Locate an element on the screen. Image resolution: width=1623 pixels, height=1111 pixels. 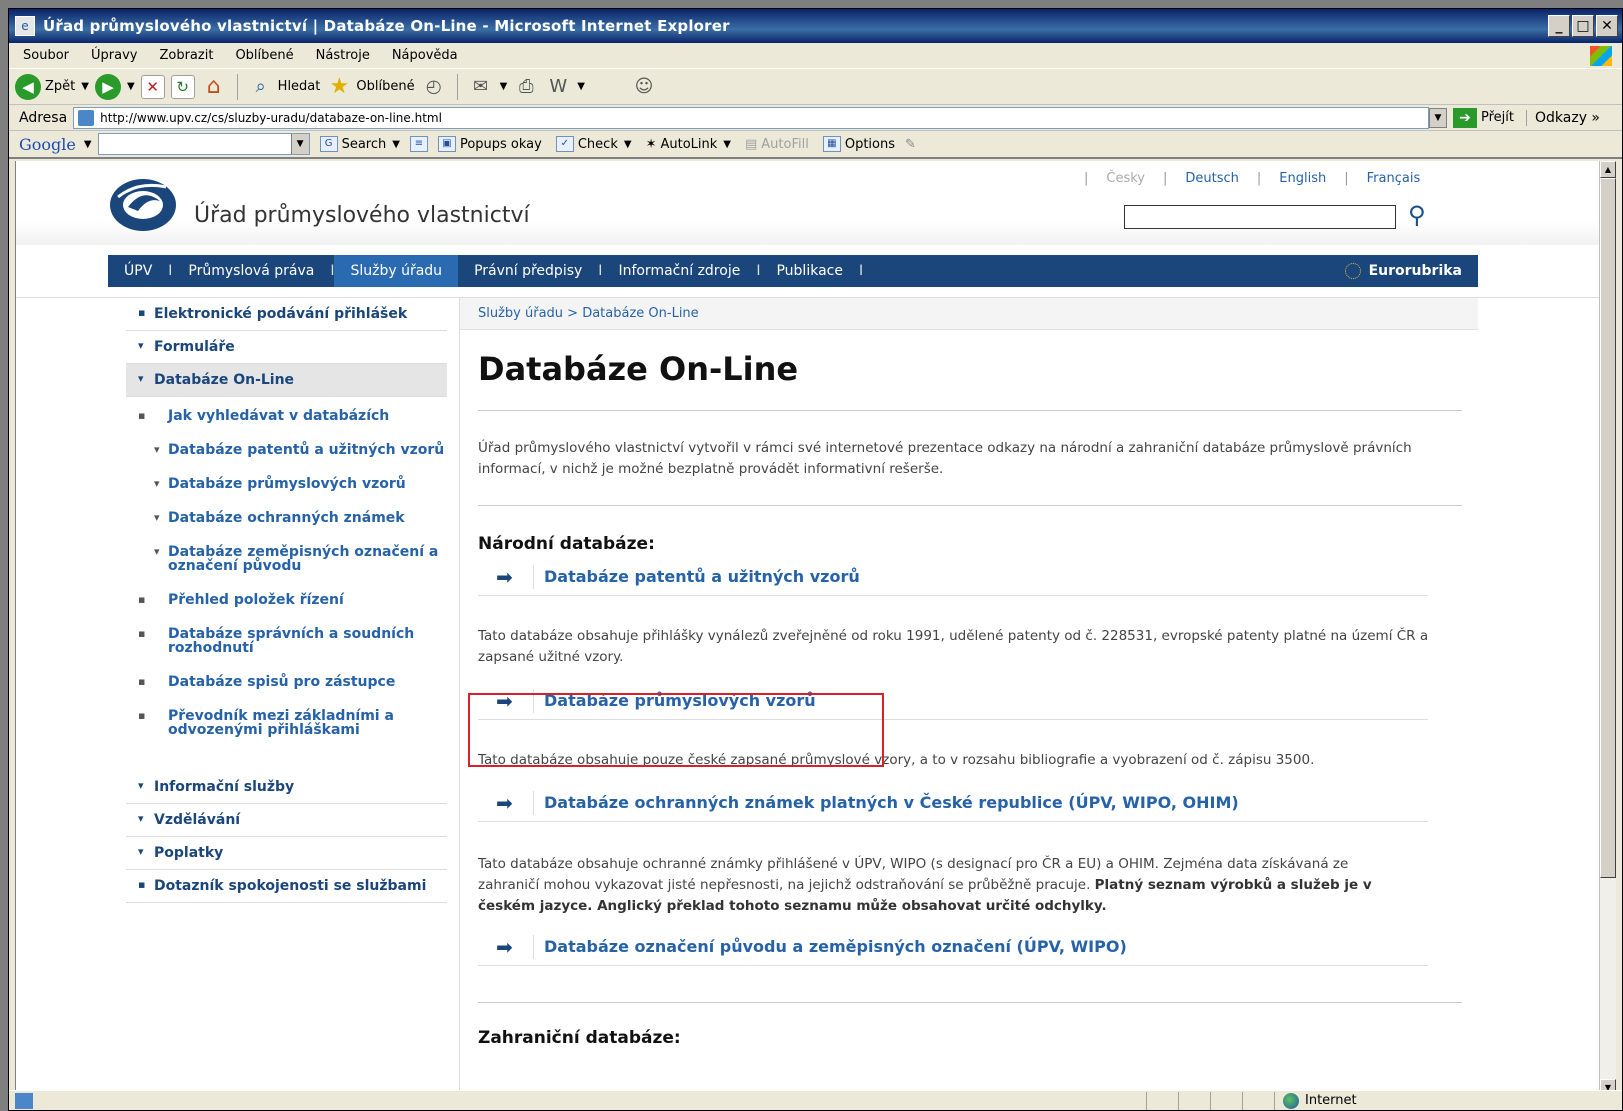
nav-upv: ÚPV is located at coordinates (138, 271).